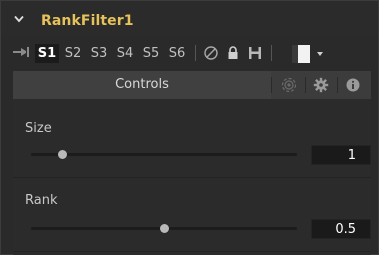  I want to click on view-tab-s5: S5, so click(151, 53).